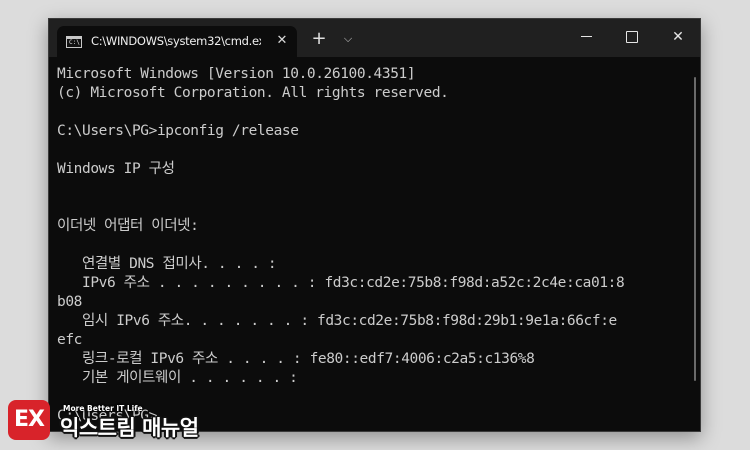  Describe the element at coordinates (677, 37) in the screenshot. I see `close-window-button: ✕` at that location.